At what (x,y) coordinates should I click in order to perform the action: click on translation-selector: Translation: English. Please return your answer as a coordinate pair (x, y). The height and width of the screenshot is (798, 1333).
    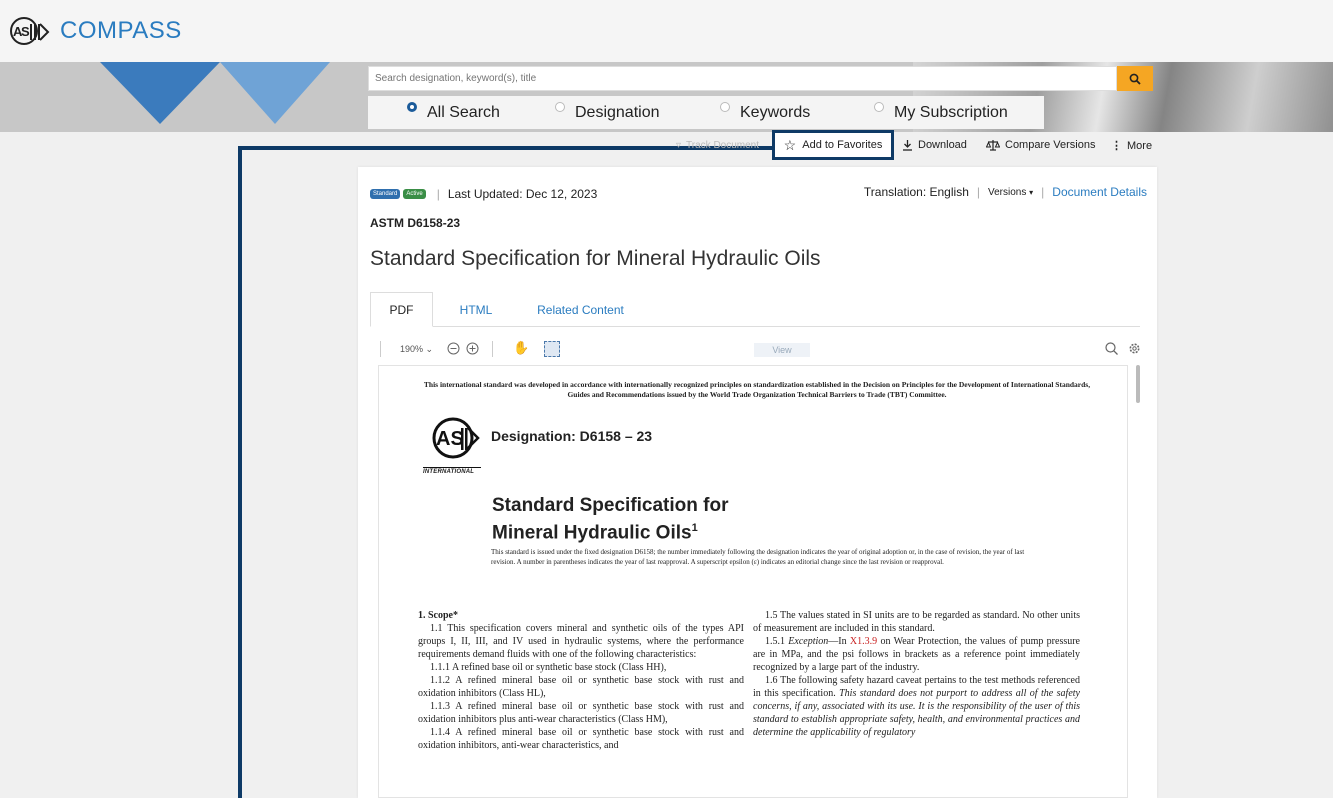
    Looking at the image, I should click on (916, 192).